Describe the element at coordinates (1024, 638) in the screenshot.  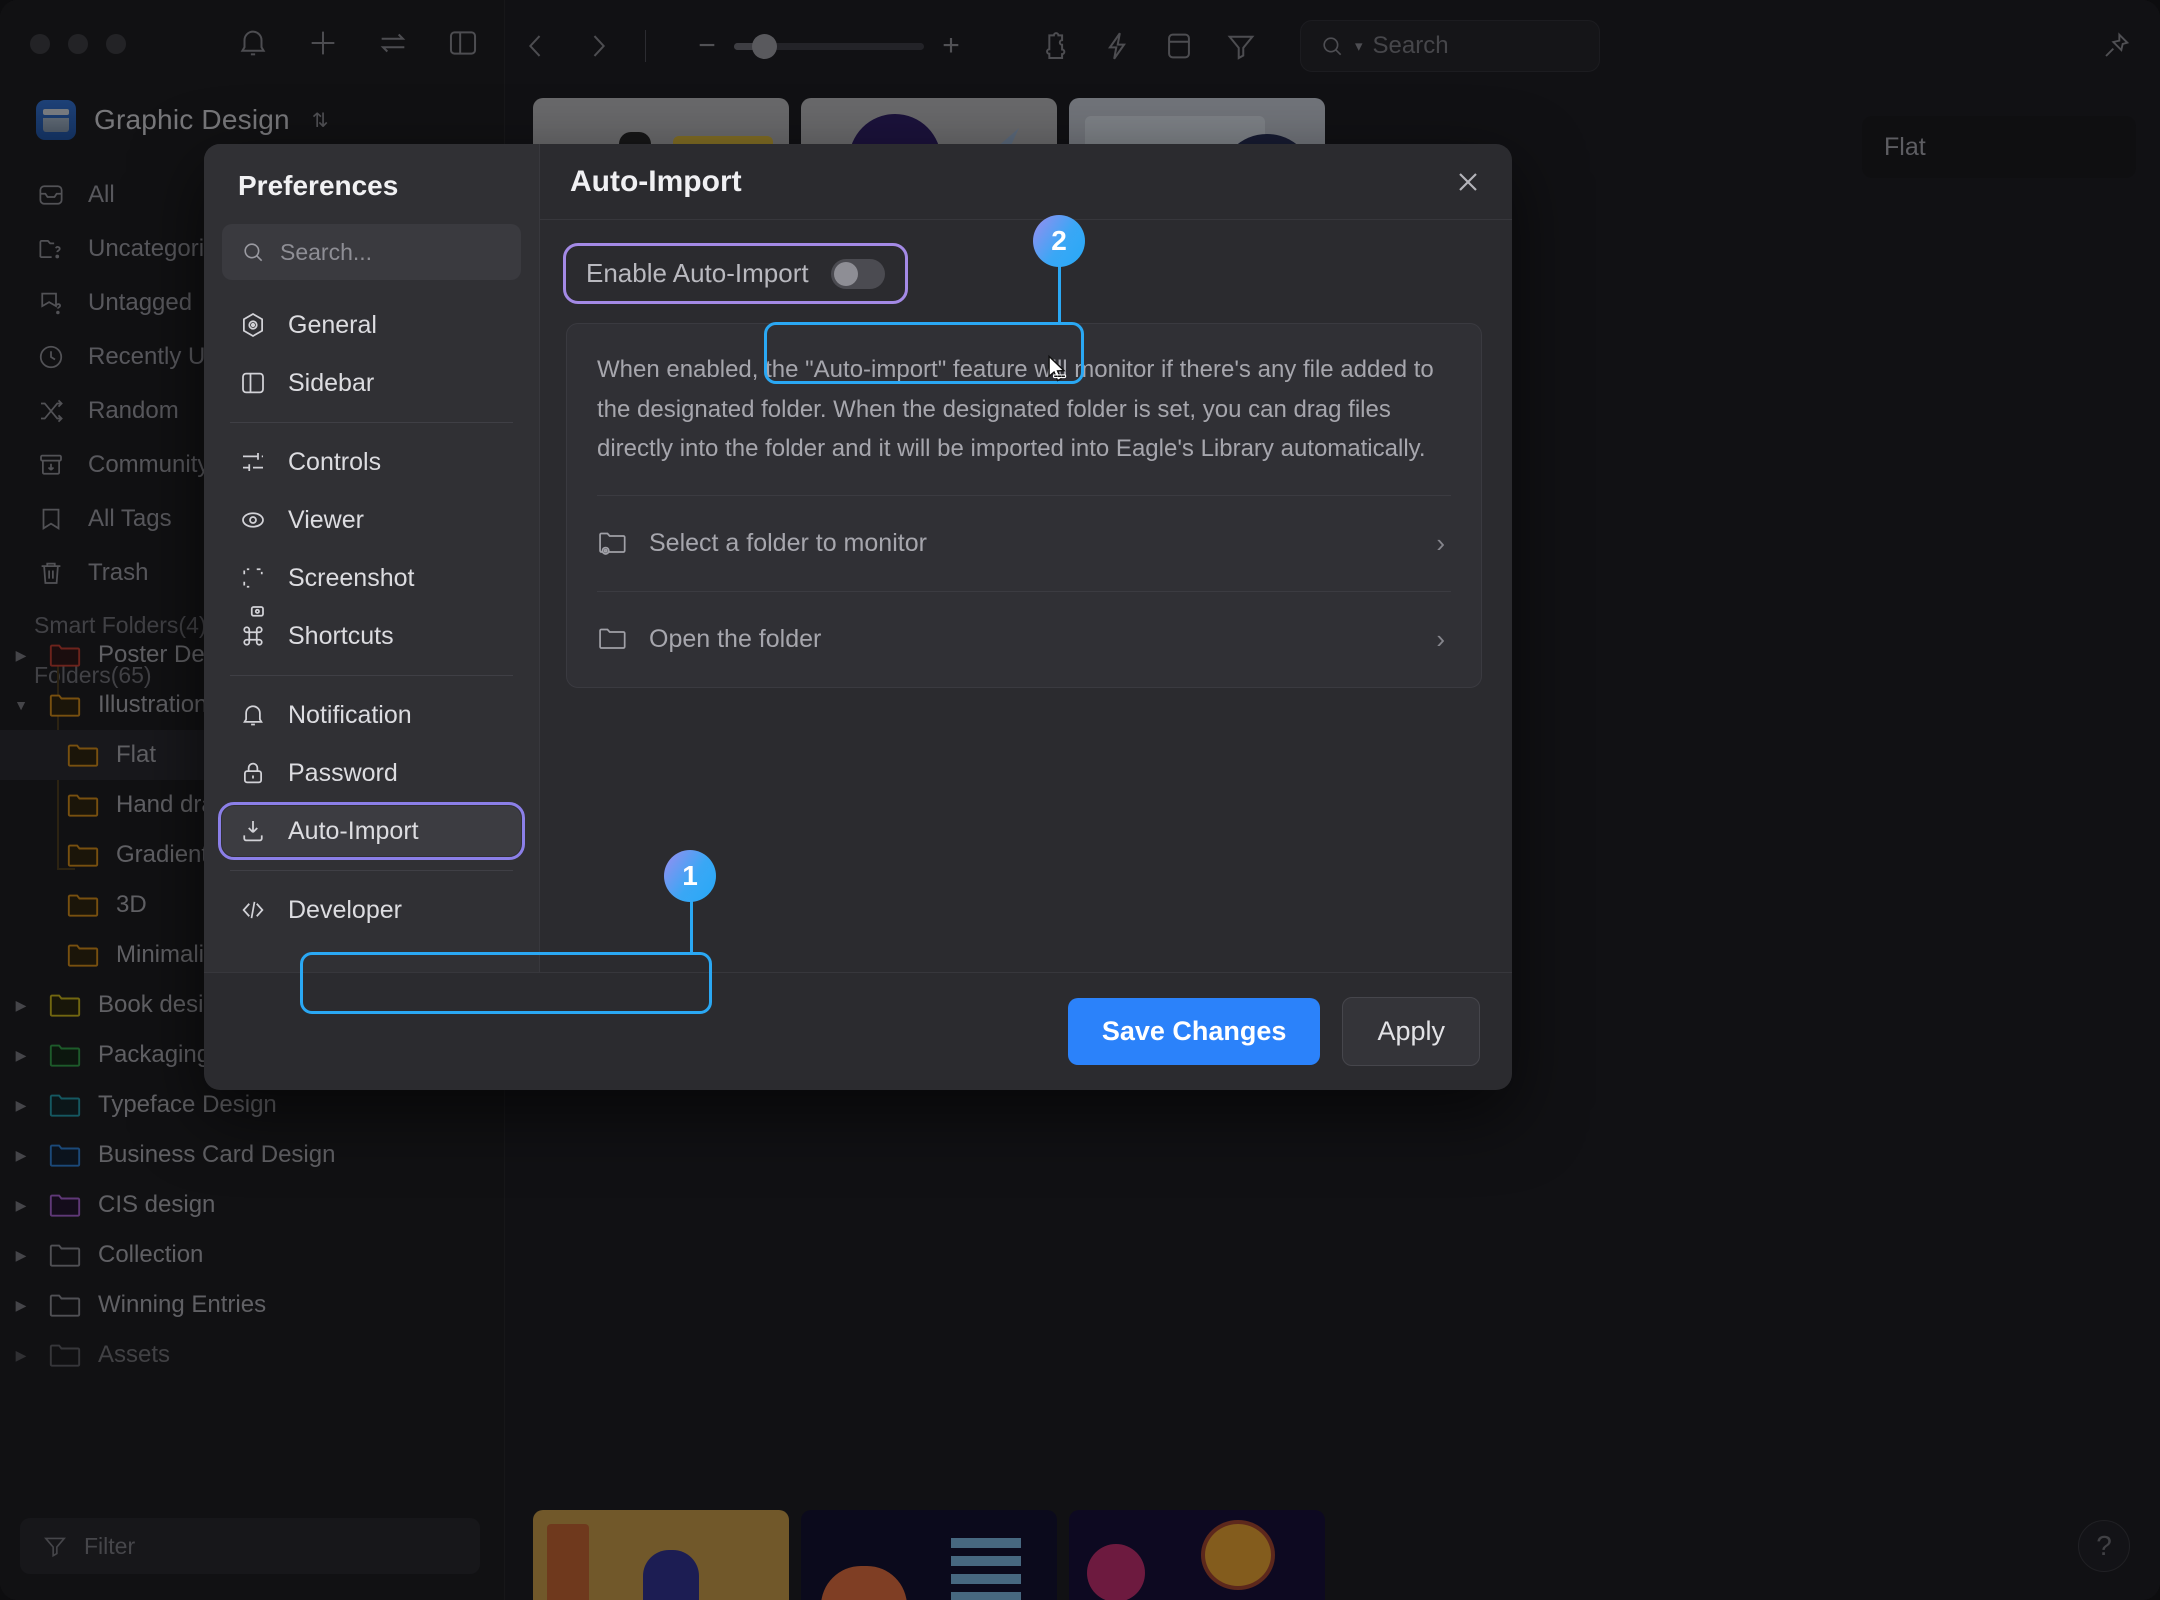
I see `open-the-folder-row: Open the folder ›` at that location.